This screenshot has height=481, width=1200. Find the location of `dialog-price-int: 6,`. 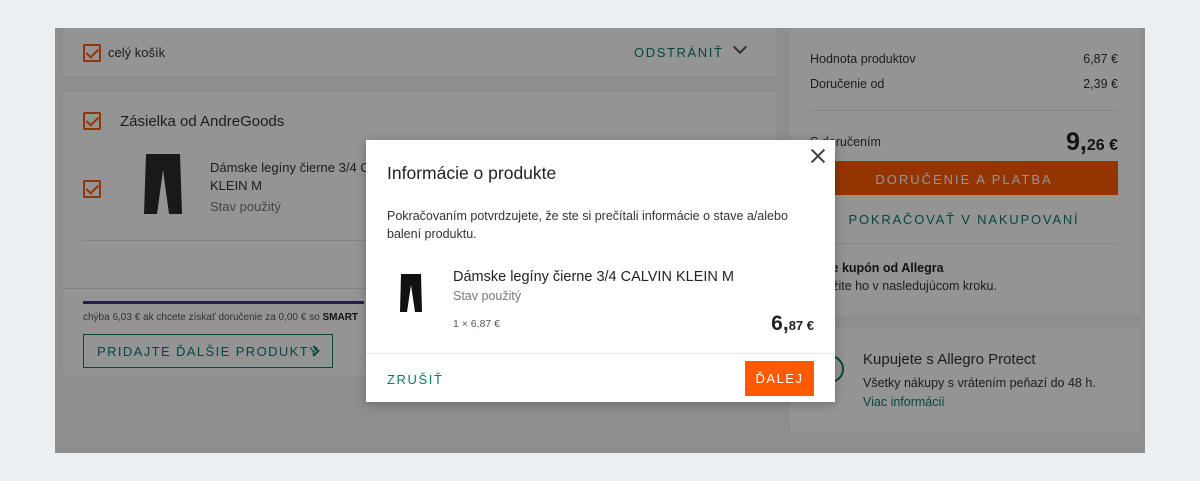

dialog-price-int: 6, is located at coordinates (780, 323).